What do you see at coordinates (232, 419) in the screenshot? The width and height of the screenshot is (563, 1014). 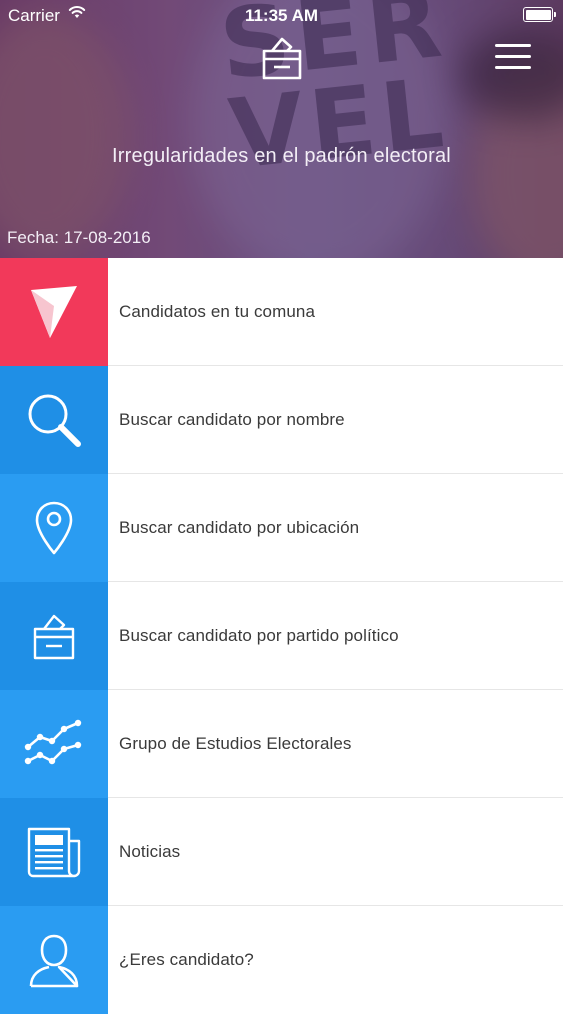 I see `menu-item-label: Buscar candidato por nombre` at bounding box center [232, 419].